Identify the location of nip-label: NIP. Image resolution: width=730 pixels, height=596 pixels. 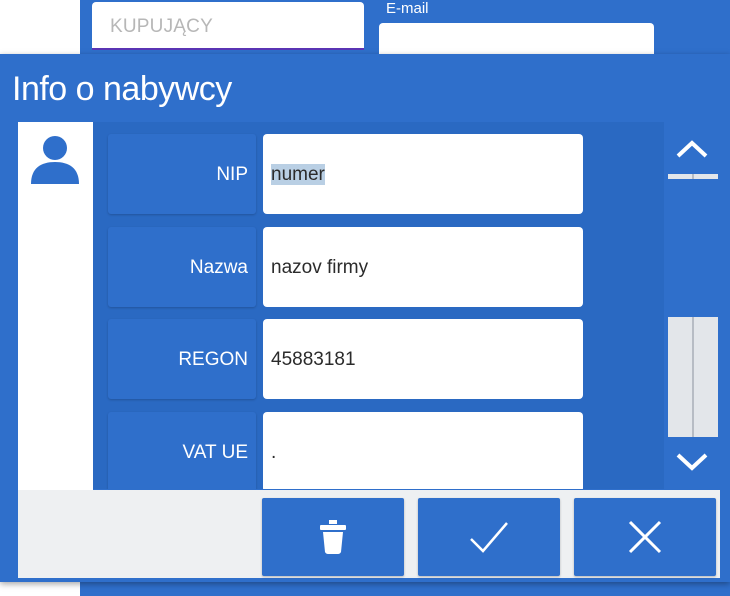
(232, 174).